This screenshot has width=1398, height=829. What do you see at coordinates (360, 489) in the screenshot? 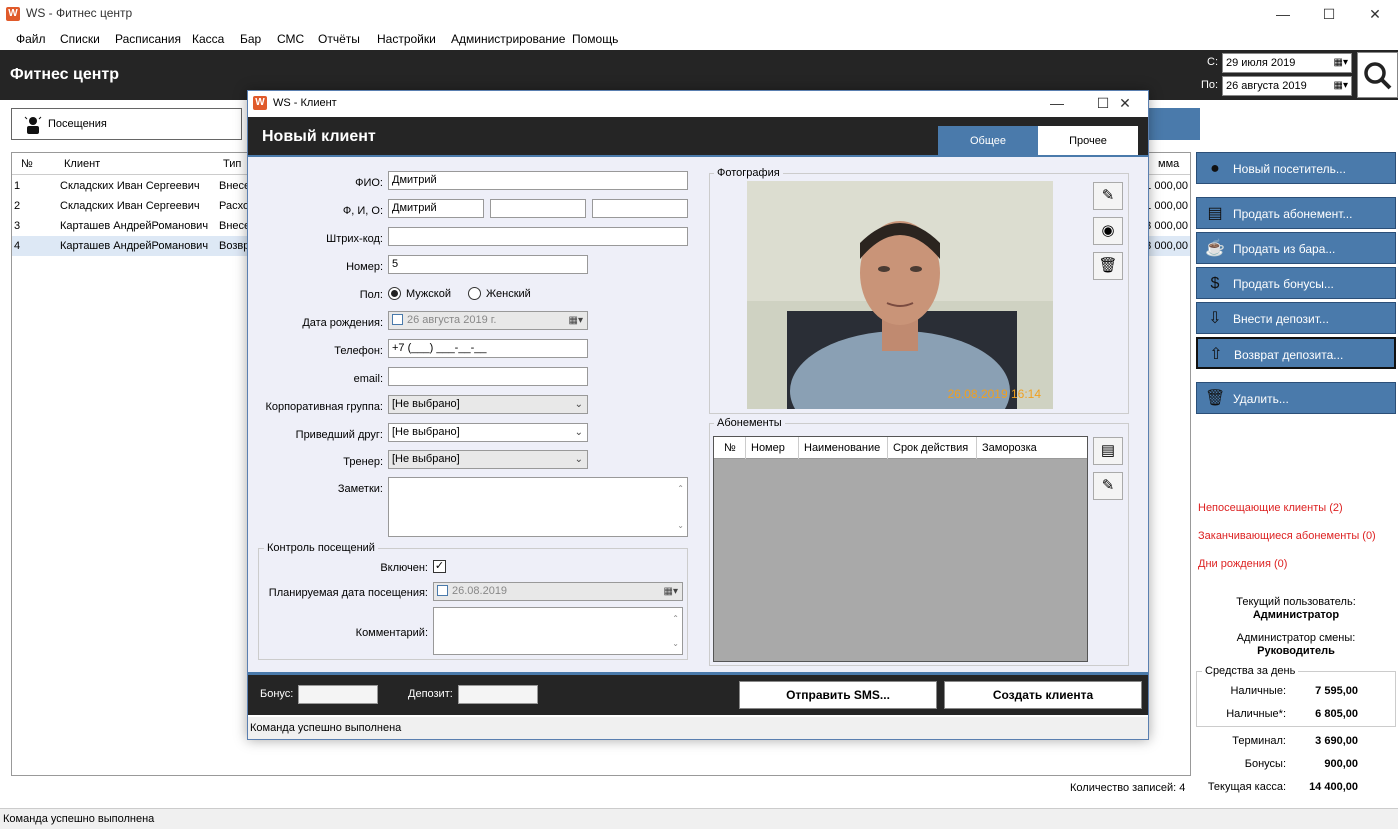
I see `notes-label: Заметки:` at bounding box center [360, 489].